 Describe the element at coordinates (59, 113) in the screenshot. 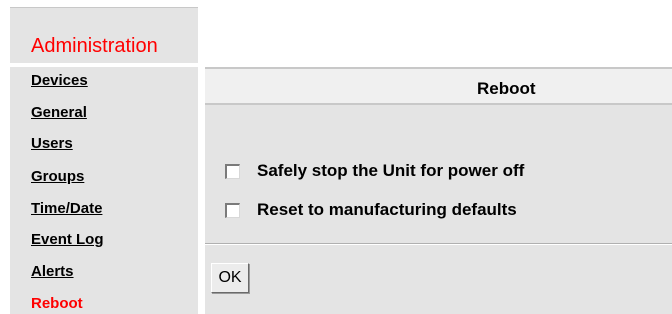

I see `sidebar-item-general: General` at that location.